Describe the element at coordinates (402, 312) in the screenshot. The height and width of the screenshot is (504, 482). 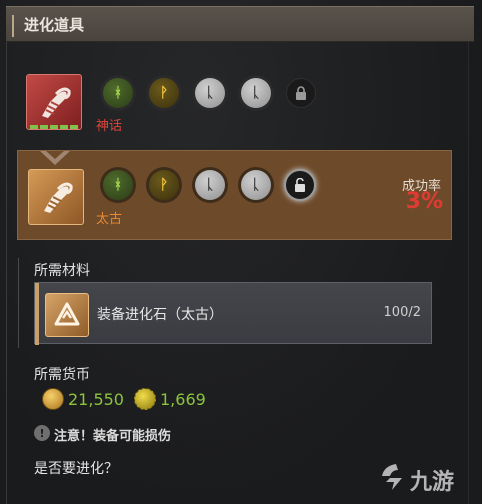
I see `material-count: 100/2` at that location.